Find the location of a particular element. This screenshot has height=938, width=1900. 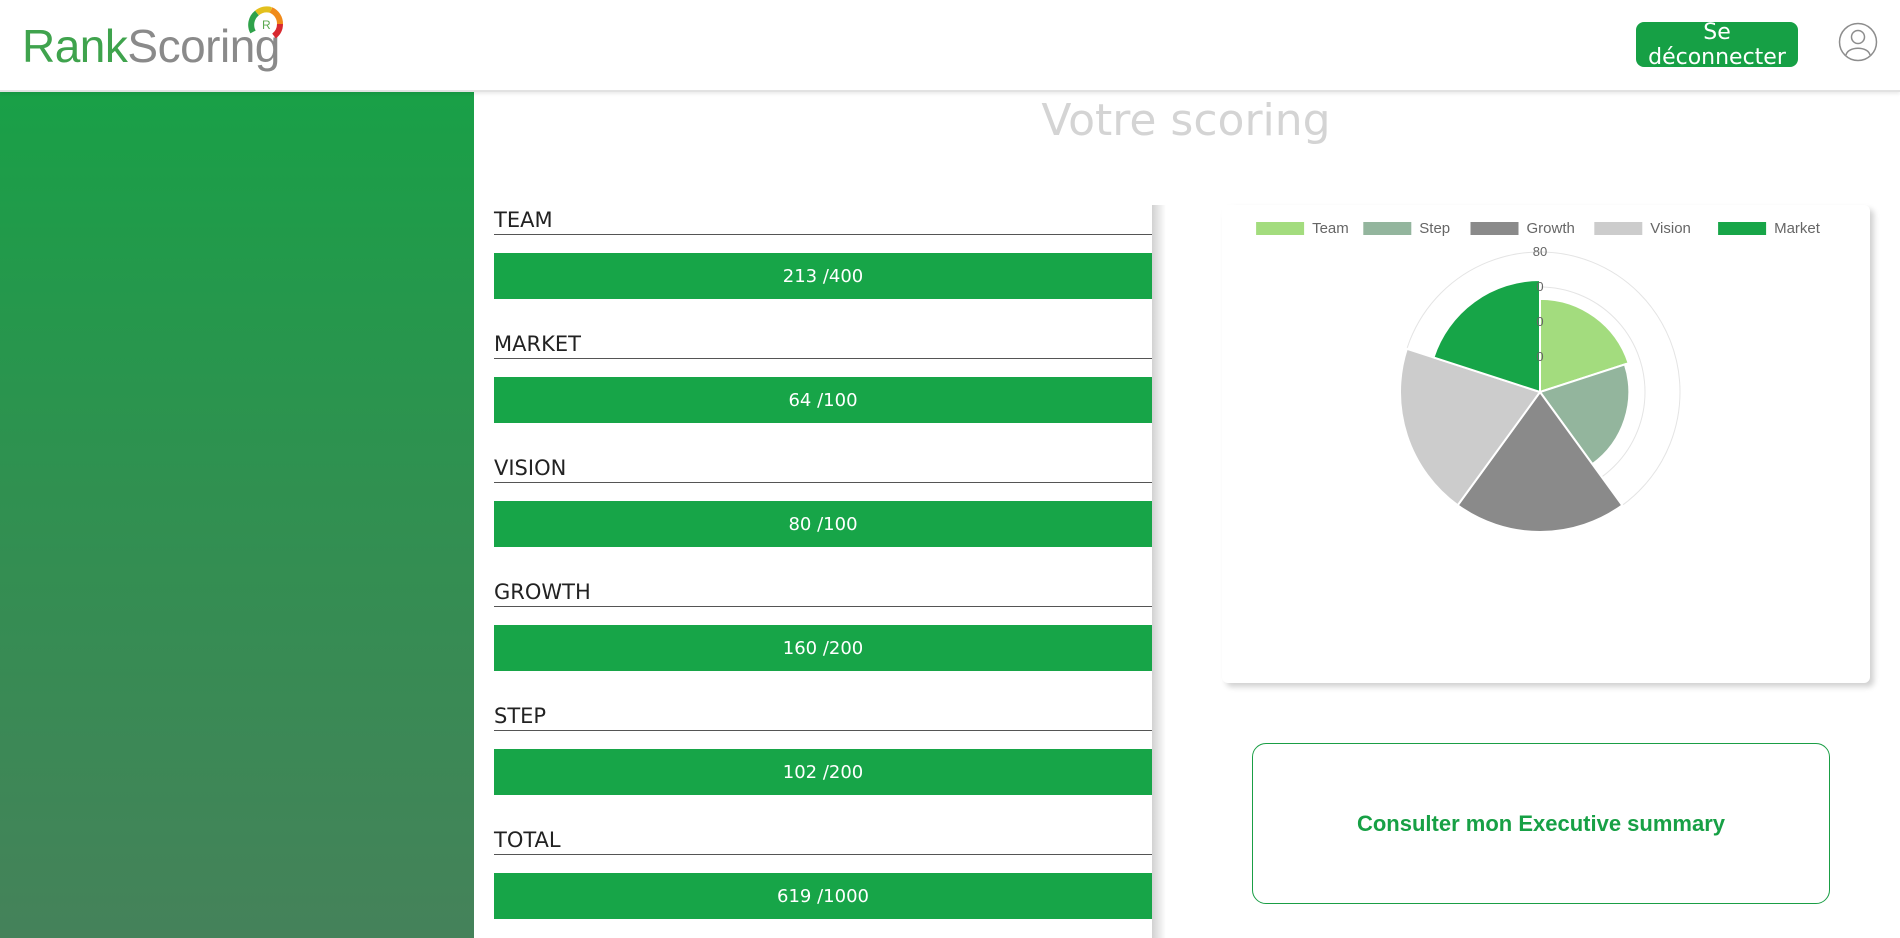

score-label: MARKET is located at coordinates (823, 344).